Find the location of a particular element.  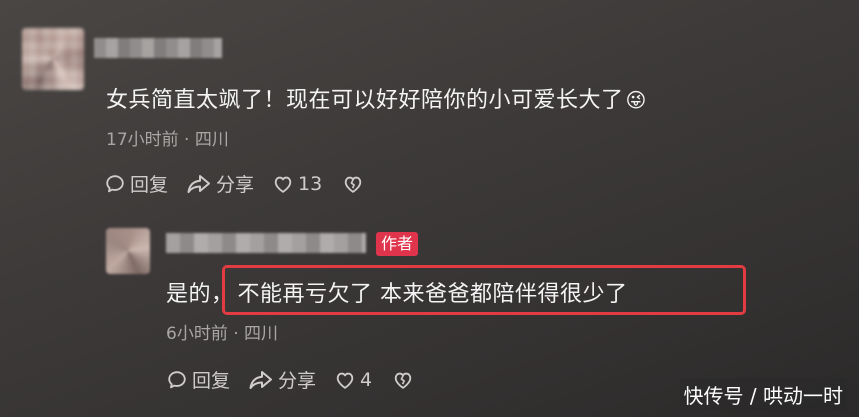

commenter-avatar is located at coordinates (53, 59).